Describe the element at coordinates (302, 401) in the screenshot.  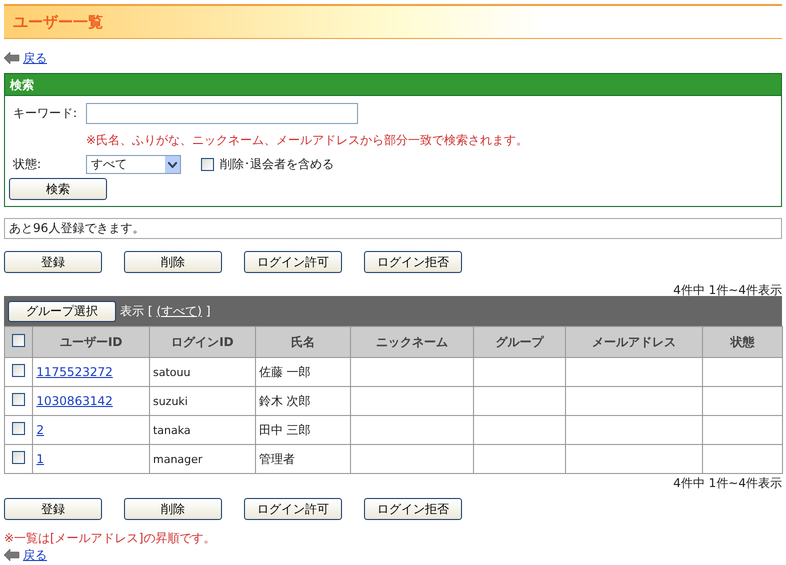
I see `table-cell: 鈴木 次郎` at that location.